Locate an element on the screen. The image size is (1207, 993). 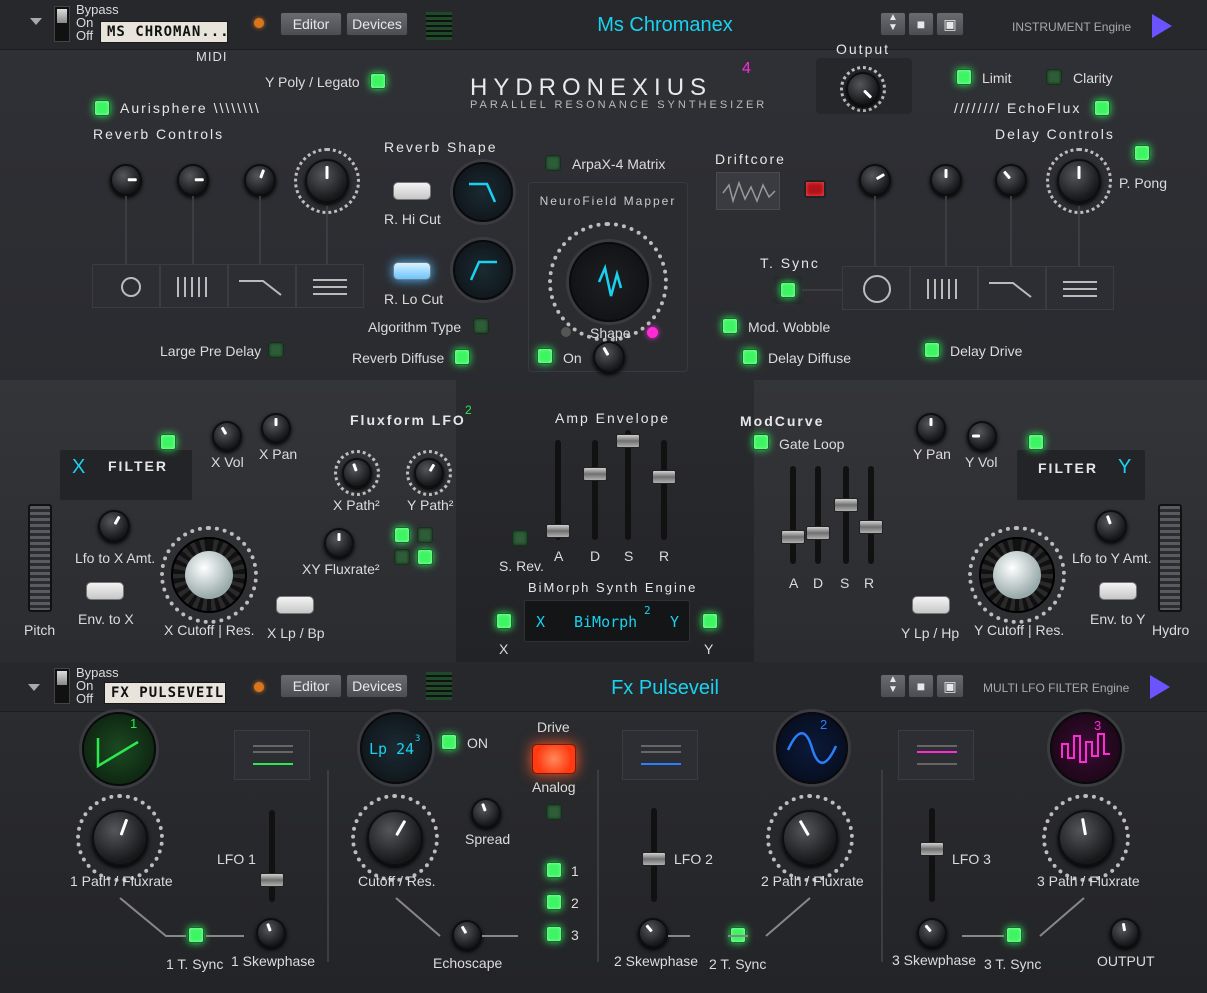
delay-cell-mix is located at coordinates (1080, 288).